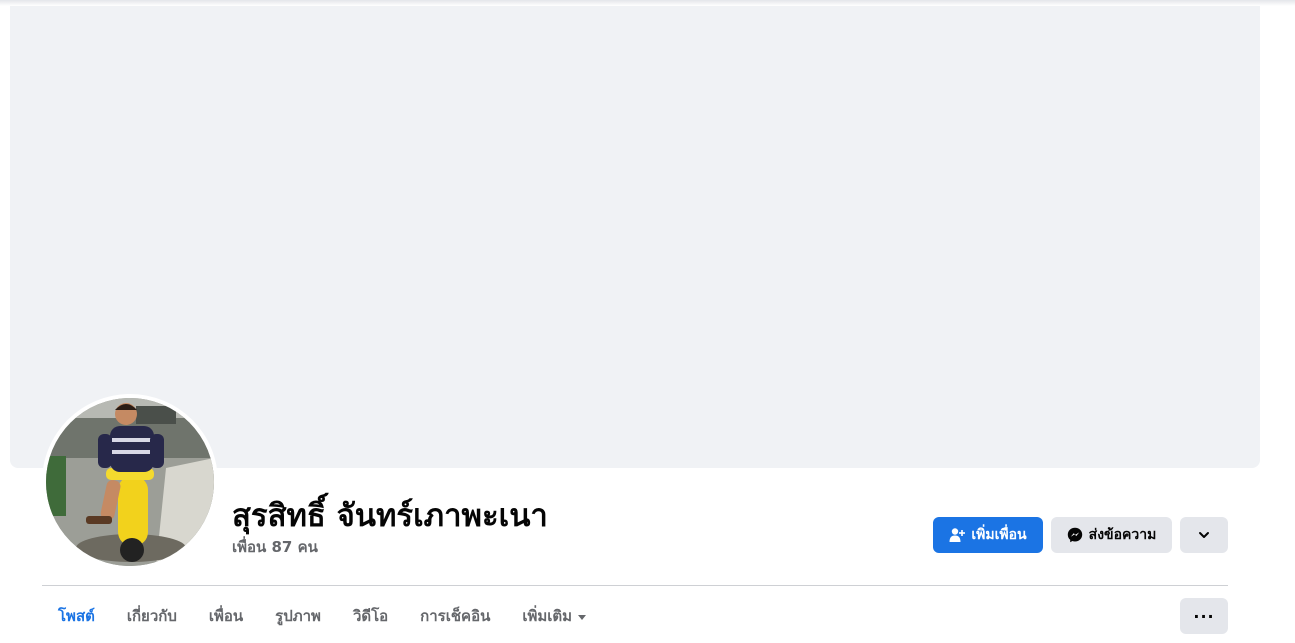  I want to click on tab-label: โพสต์, so click(76, 616).